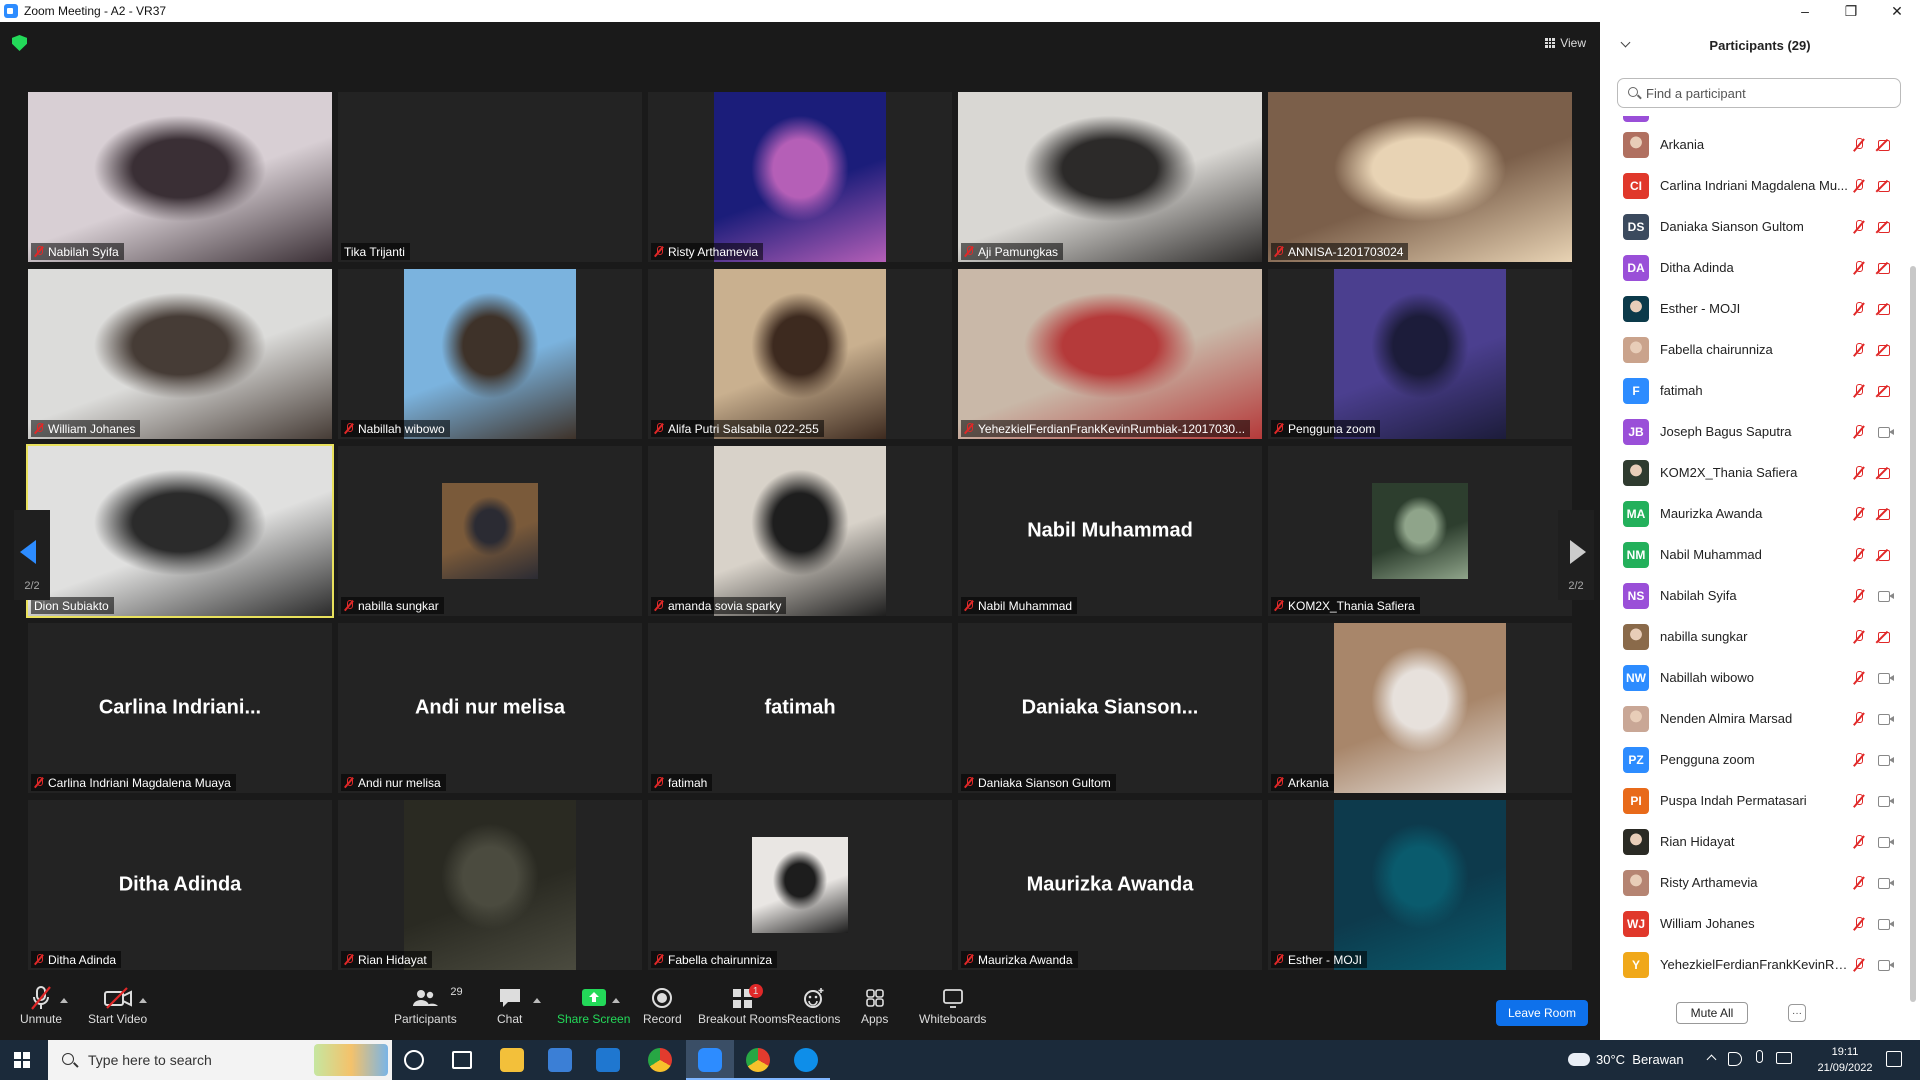  Describe the element at coordinates (593, 1005) in the screenshot. I see `share-screen-button: Share Screen` at that location.